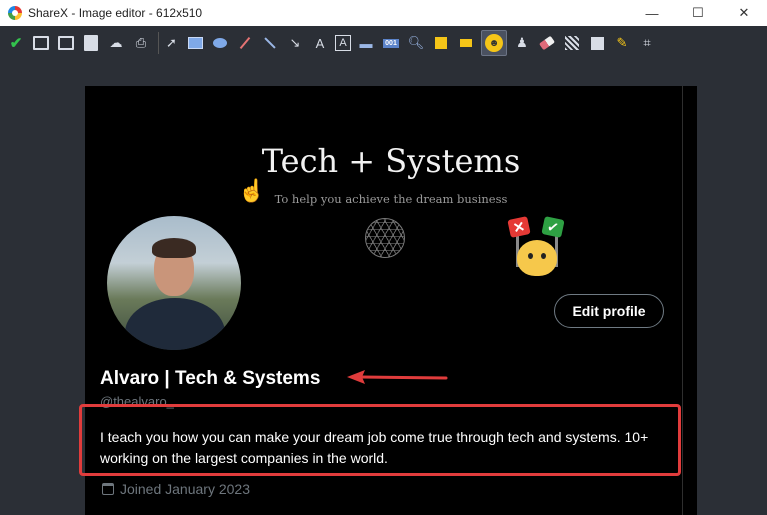  Describe the element at coordinates (252, 190) in the screenshot. I see `hand-cursor-icon: ☝` at that location.